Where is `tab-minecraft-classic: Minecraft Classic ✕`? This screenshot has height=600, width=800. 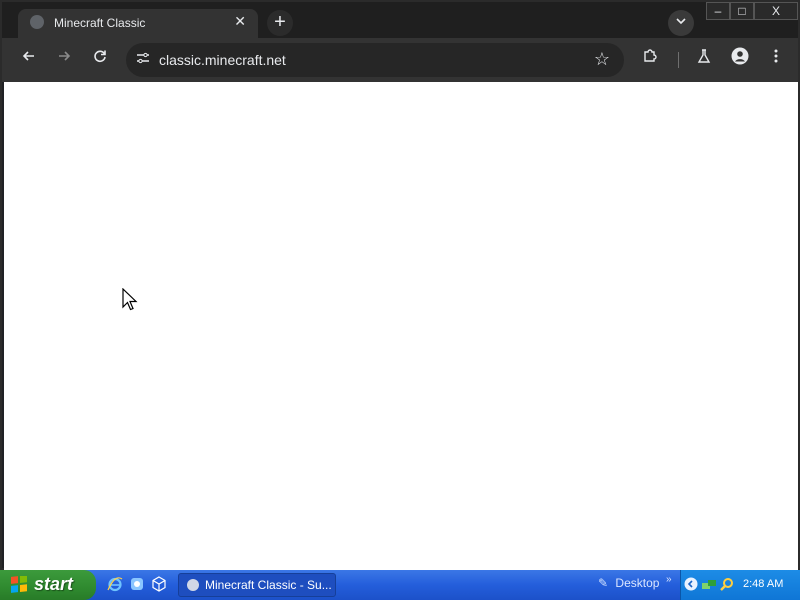 tab-minecraft-classic: Minecraft Classic ✕ is located at coordinates (138, 23).